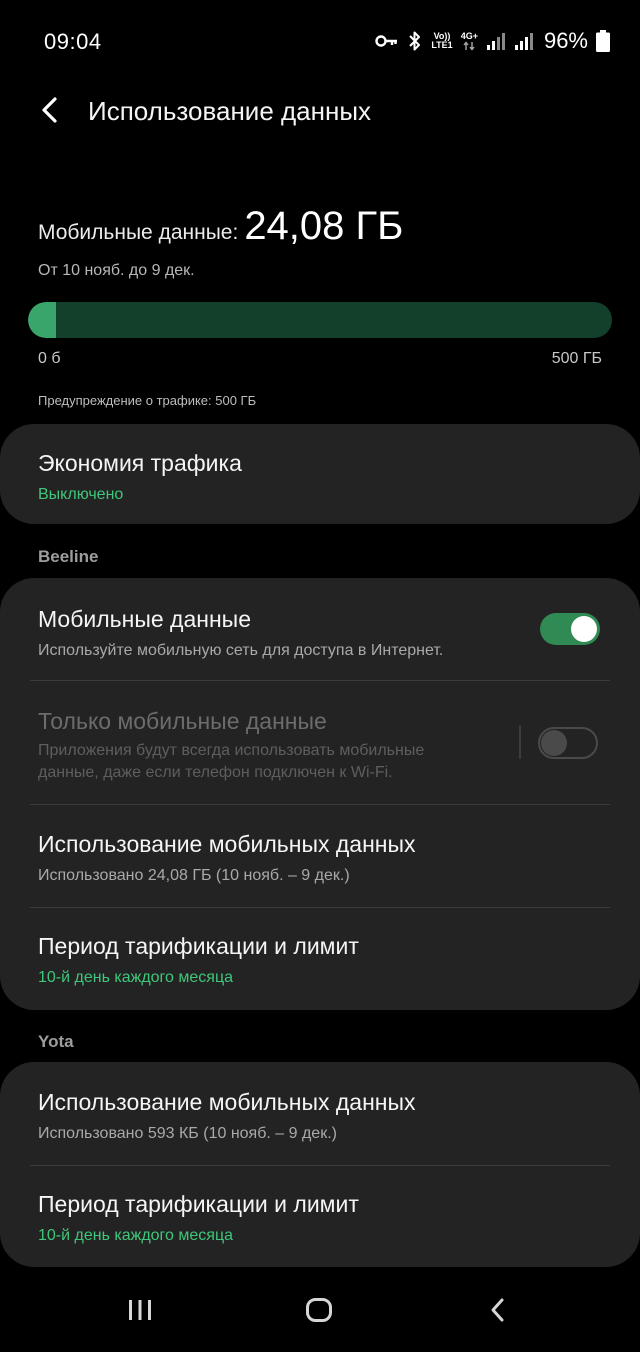 The image size is (640, 1352). I want to click on beeline-billing-subtitle: 10-й день каждого месяца, so click(135, 977).